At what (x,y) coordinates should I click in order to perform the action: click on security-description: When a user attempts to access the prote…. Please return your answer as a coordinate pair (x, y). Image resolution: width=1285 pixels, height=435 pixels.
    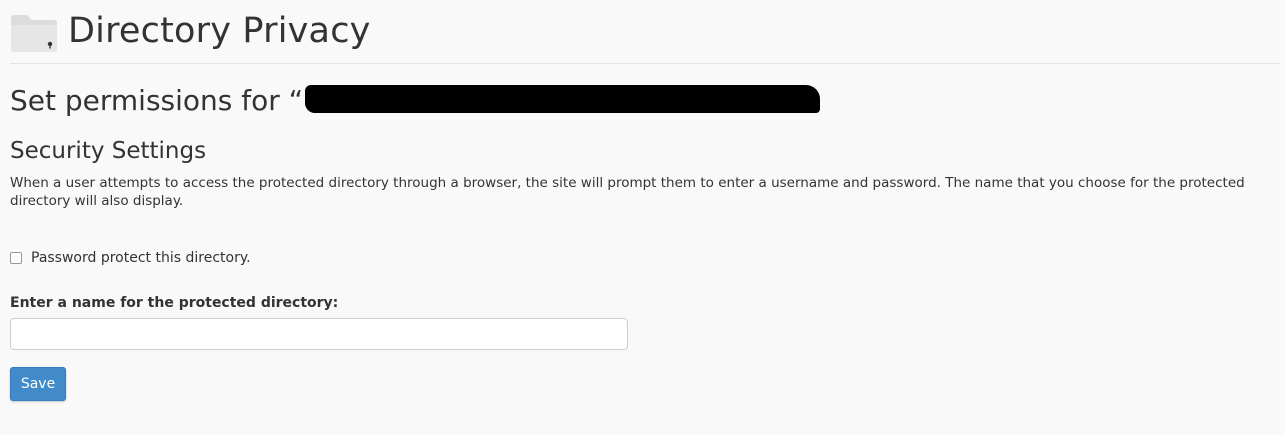
    Looking at the image, I should click on (627, 192).